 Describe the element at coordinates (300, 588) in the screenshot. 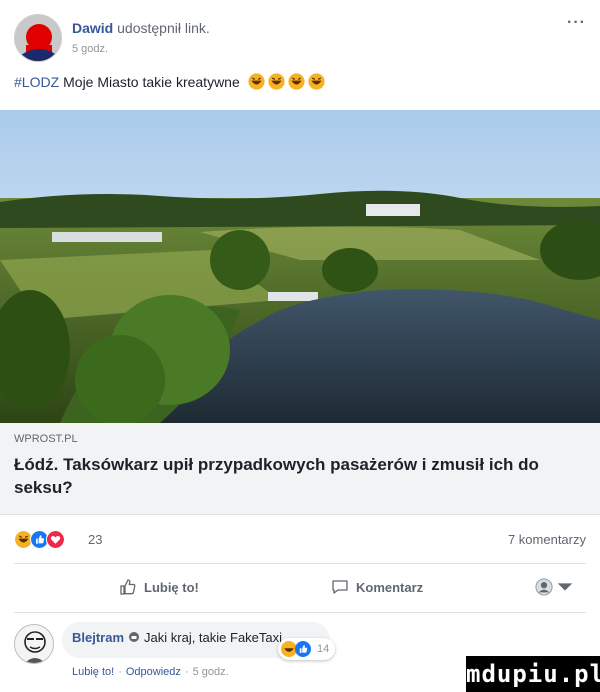

I see `actions-bar: Lubię to! Komentarz` at that location.